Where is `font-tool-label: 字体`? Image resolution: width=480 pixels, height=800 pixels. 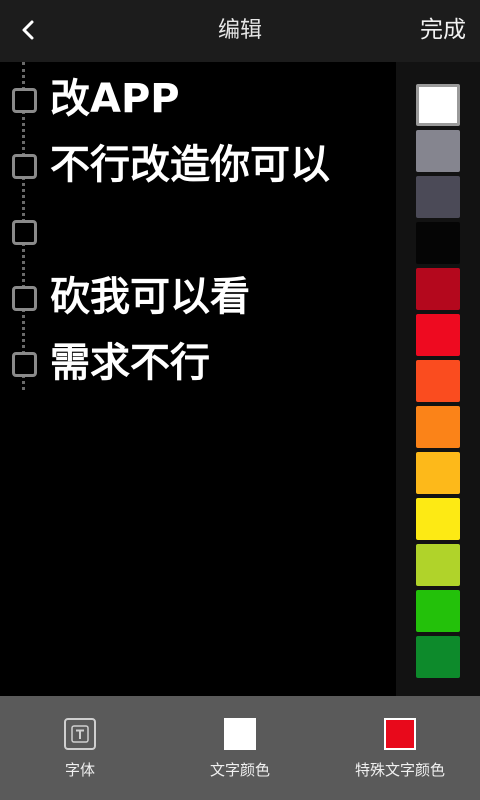
font-tool-label: 字体 is located at coordinates (79, 770).